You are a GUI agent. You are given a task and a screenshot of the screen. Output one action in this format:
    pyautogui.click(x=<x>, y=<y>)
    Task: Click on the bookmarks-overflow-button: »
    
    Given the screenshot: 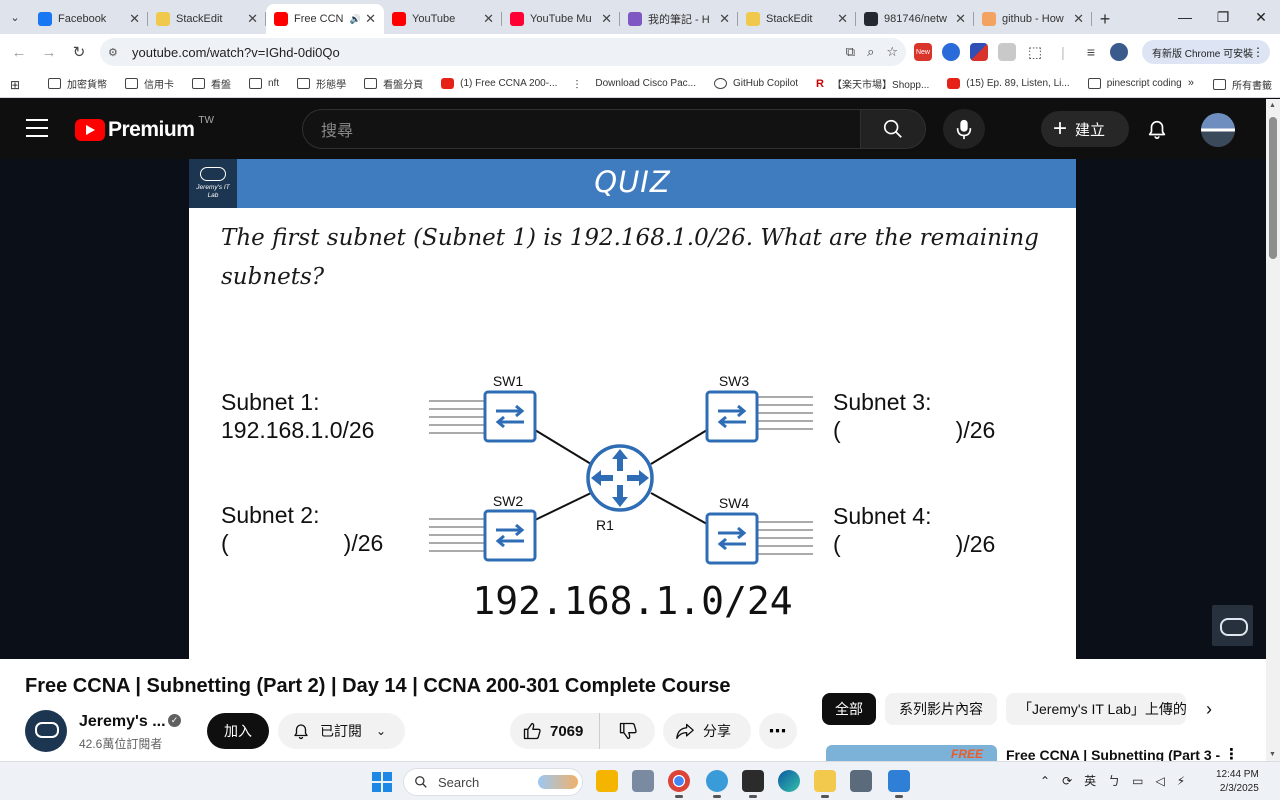 What is the action you would take?
    pyautogui.click(x=1191, y=83)
    